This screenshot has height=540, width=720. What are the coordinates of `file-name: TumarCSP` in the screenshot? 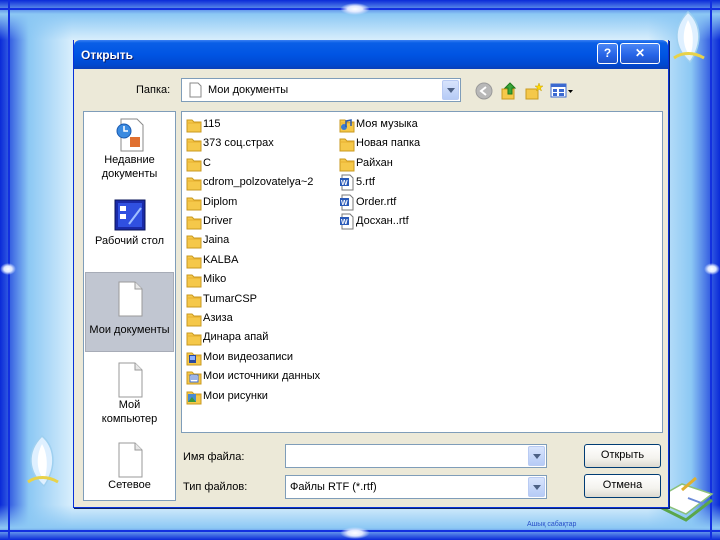 It's located at (230, 298).